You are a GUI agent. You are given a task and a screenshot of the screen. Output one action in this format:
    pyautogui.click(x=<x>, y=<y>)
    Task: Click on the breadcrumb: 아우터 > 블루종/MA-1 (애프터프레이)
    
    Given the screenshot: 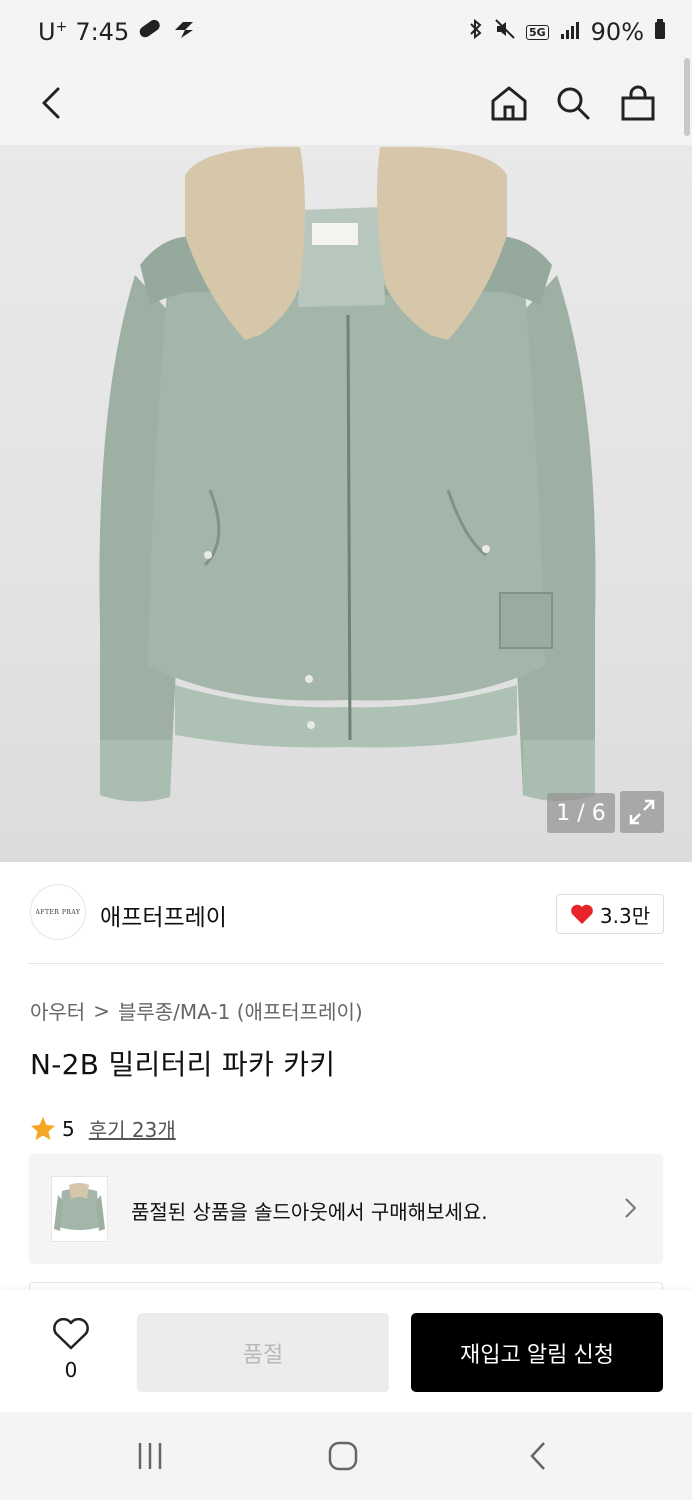 What is the action you would take?
    pyautogui.click(x=196, y=1010)
    